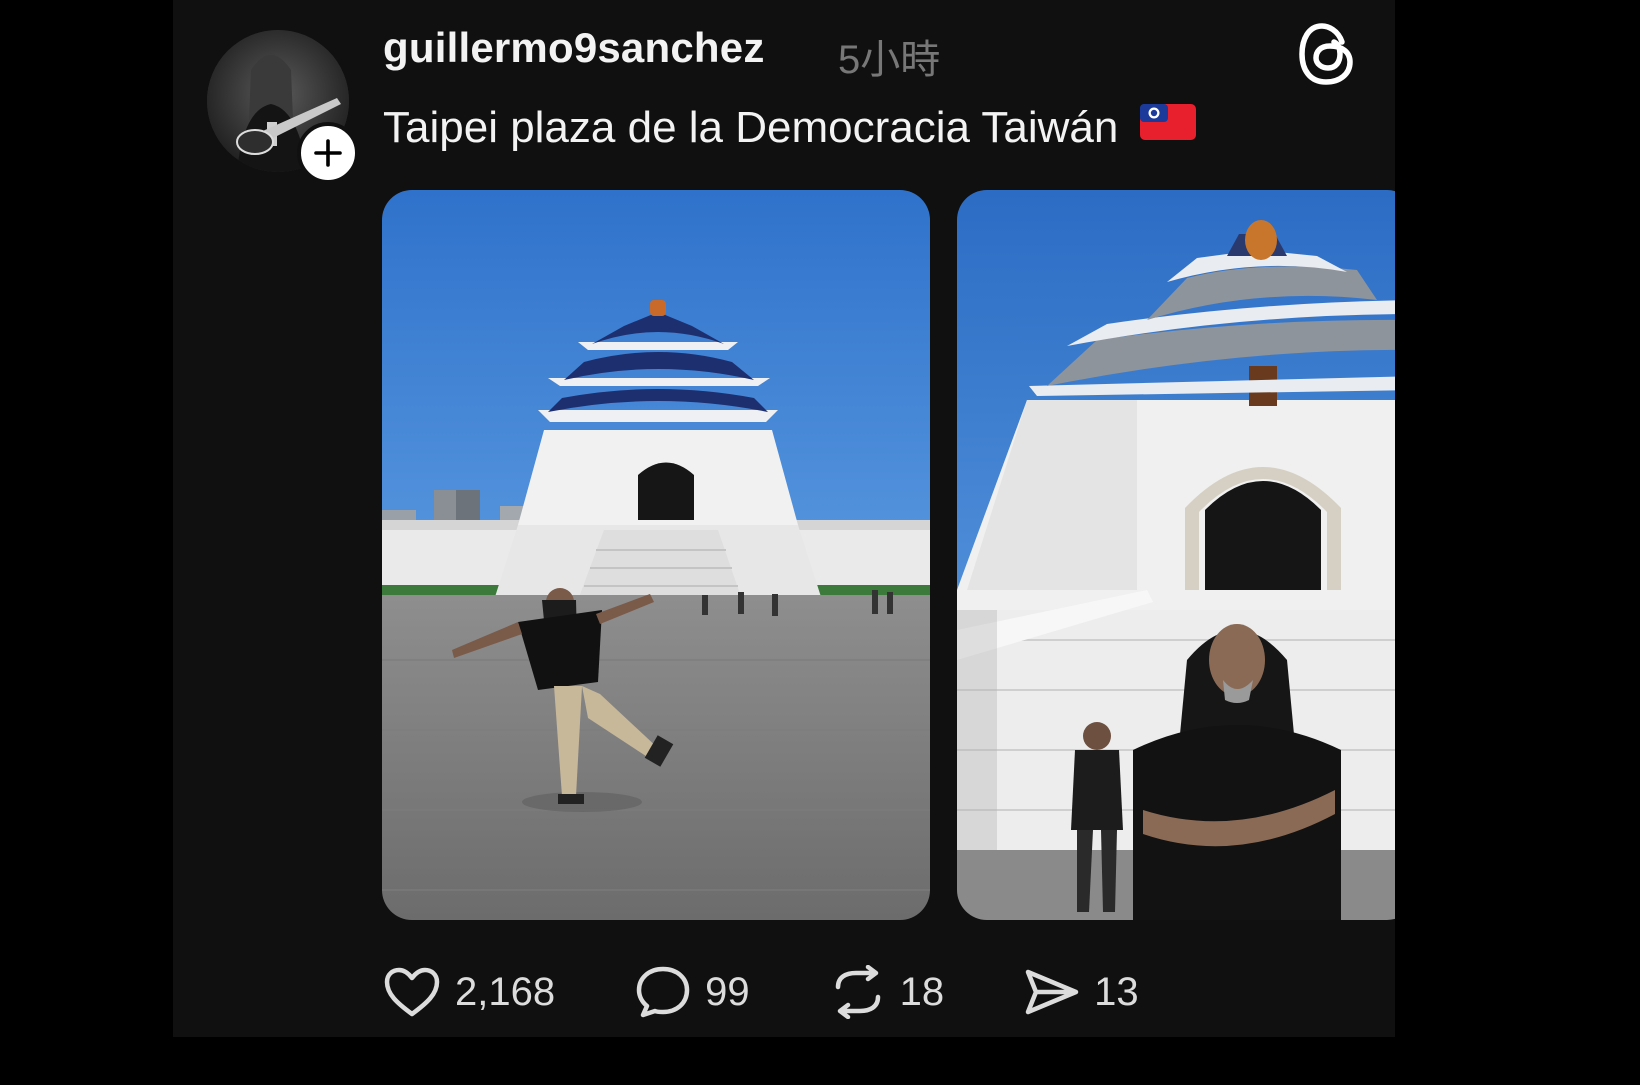 The width and height of the screenshot is (1640, 1085). I want to click on username: guillermo9sanchez, so click(574, 48).